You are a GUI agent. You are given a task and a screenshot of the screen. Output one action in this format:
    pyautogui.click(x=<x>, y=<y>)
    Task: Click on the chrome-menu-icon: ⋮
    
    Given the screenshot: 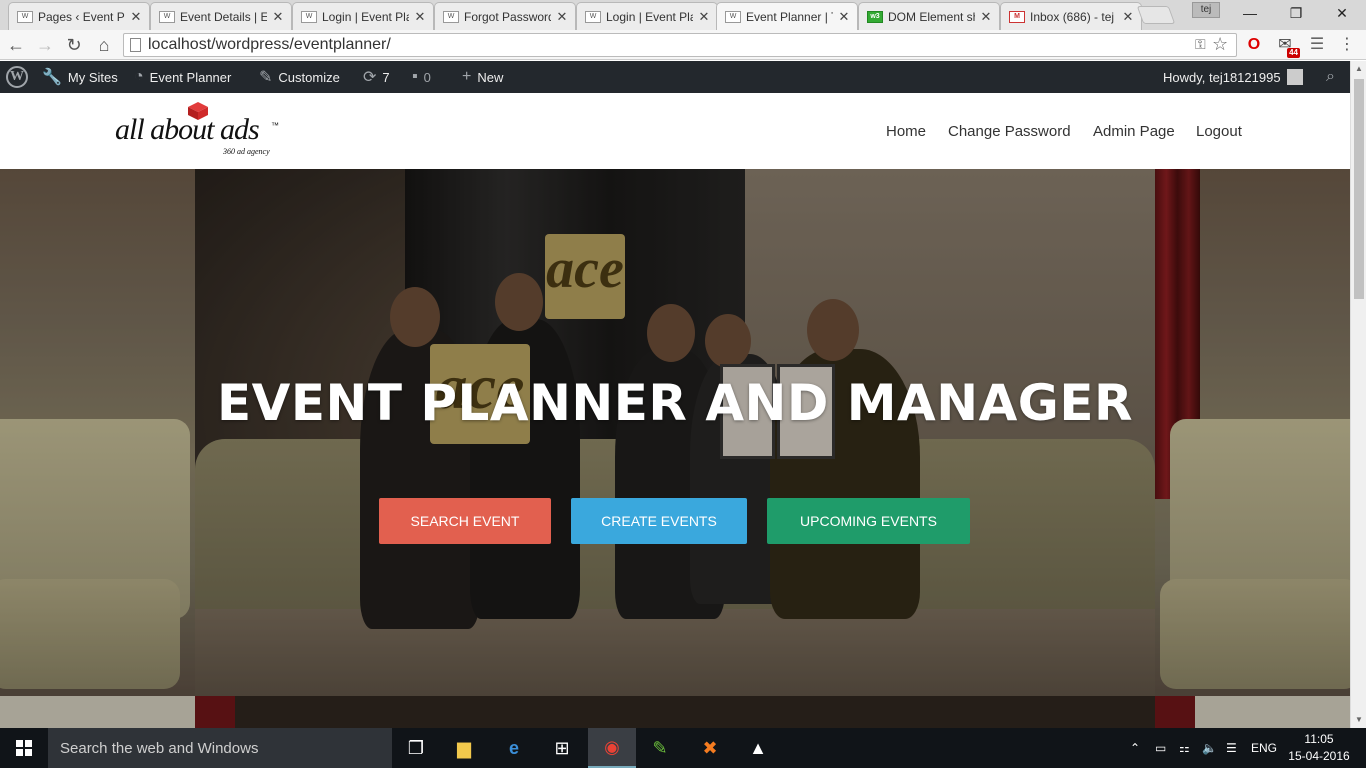 What is the action you would take?
    pyautogui.click(x=1347, y=45)
    